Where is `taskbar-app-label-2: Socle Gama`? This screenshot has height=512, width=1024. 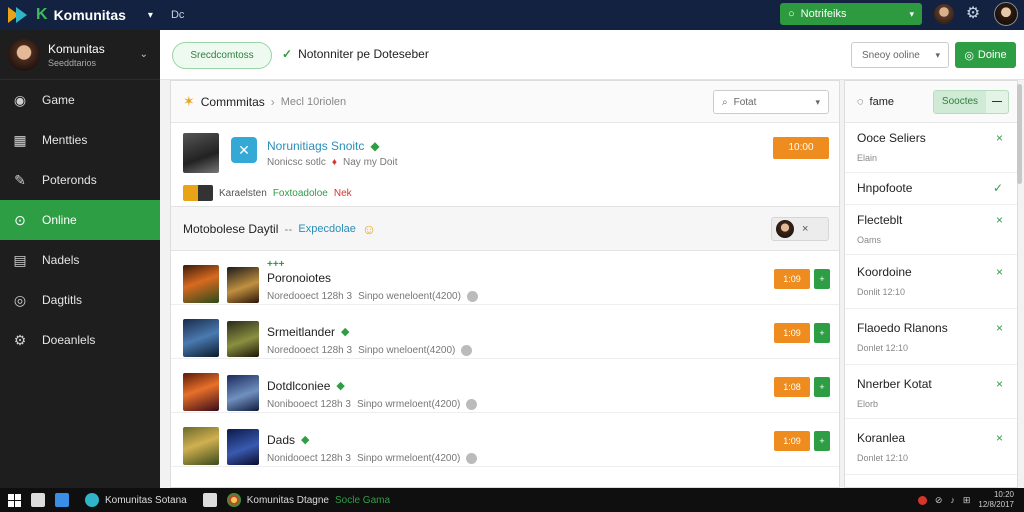 taskbar-app-label-2: Socle Gama is located at coordinates (363, 500).